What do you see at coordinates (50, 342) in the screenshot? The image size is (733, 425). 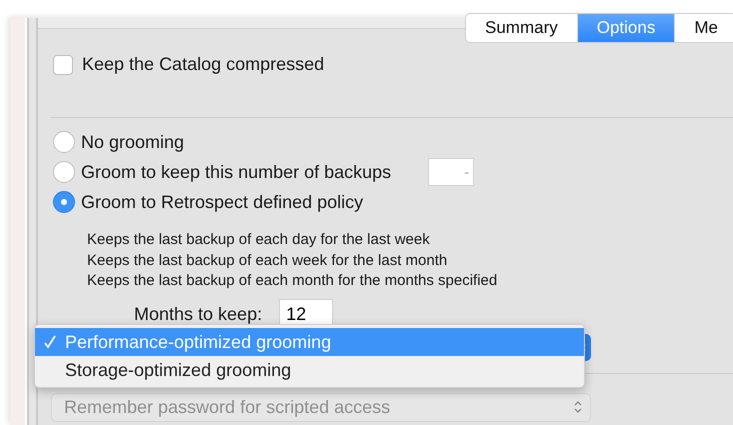 I see `checkmark-icon` at bounding box center [50, 342].